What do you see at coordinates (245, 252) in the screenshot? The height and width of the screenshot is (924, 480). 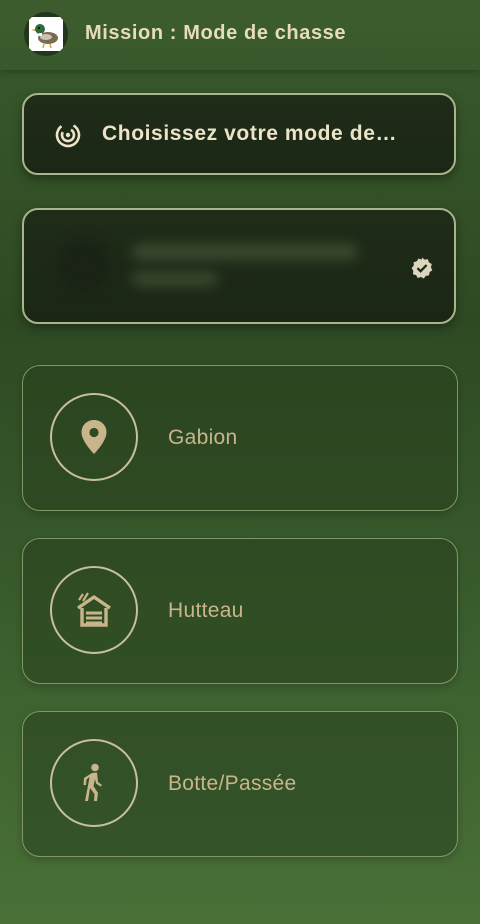 I see `profile-name-redacted` at bounding box center [245, 252].